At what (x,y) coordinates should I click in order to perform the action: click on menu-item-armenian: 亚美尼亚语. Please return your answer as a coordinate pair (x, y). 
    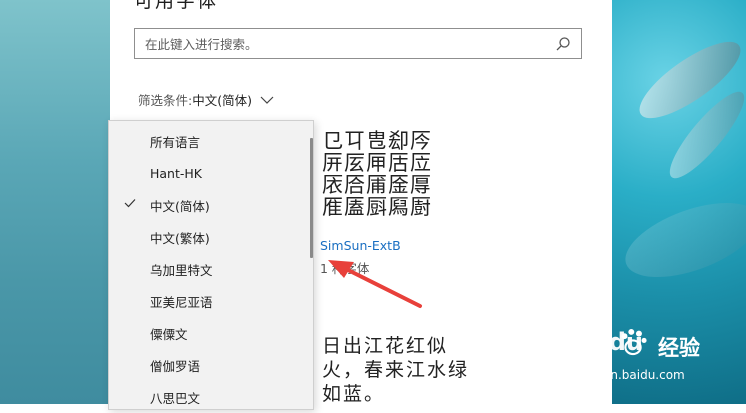
    Looking at the image, I should click on (209, 301).